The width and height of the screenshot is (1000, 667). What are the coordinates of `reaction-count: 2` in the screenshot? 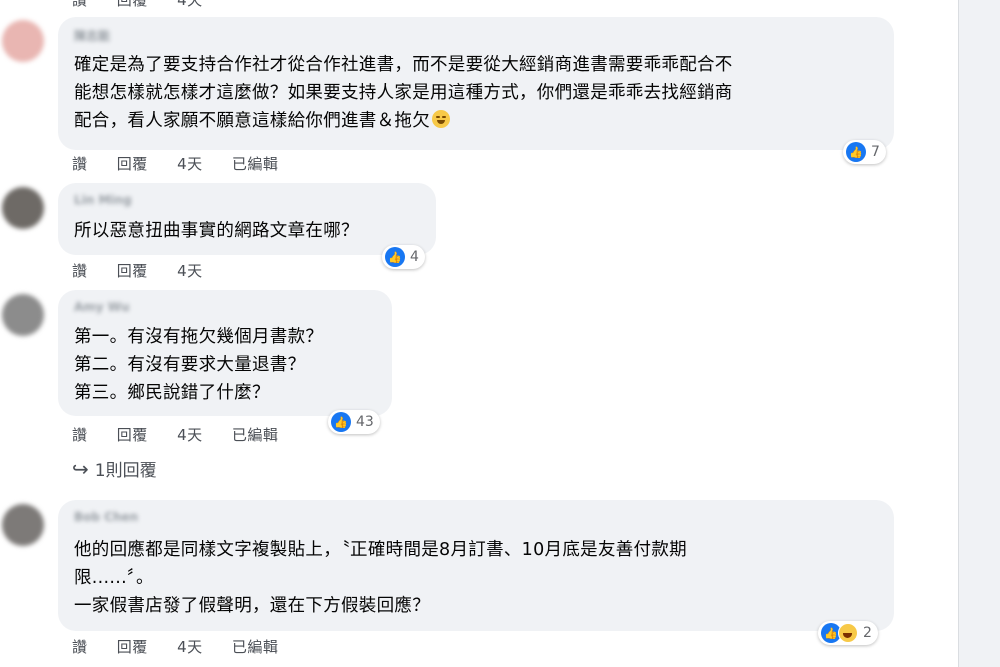 It's located at (867, 633).